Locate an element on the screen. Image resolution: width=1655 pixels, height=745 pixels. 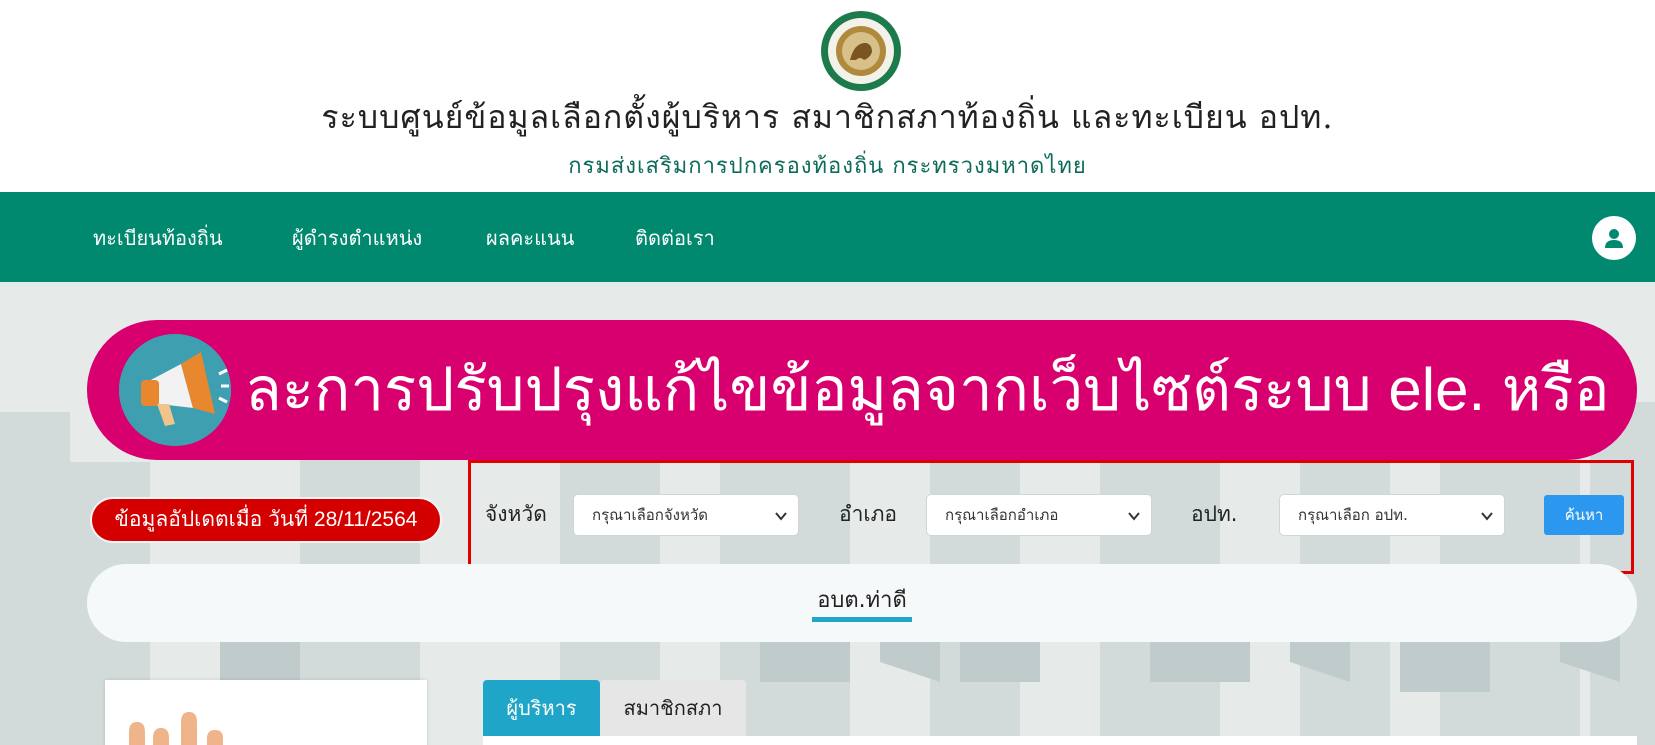
org-name-underline is located at coordinates (862, 619).